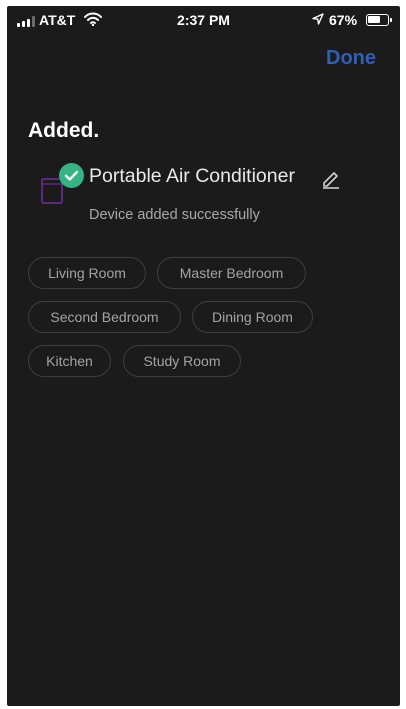 This screenshot has height=709, width=406. What do you see at coordinates (331, 179) in the screenshot?
I see `pencil-icon` at bounding box center [331, 179].